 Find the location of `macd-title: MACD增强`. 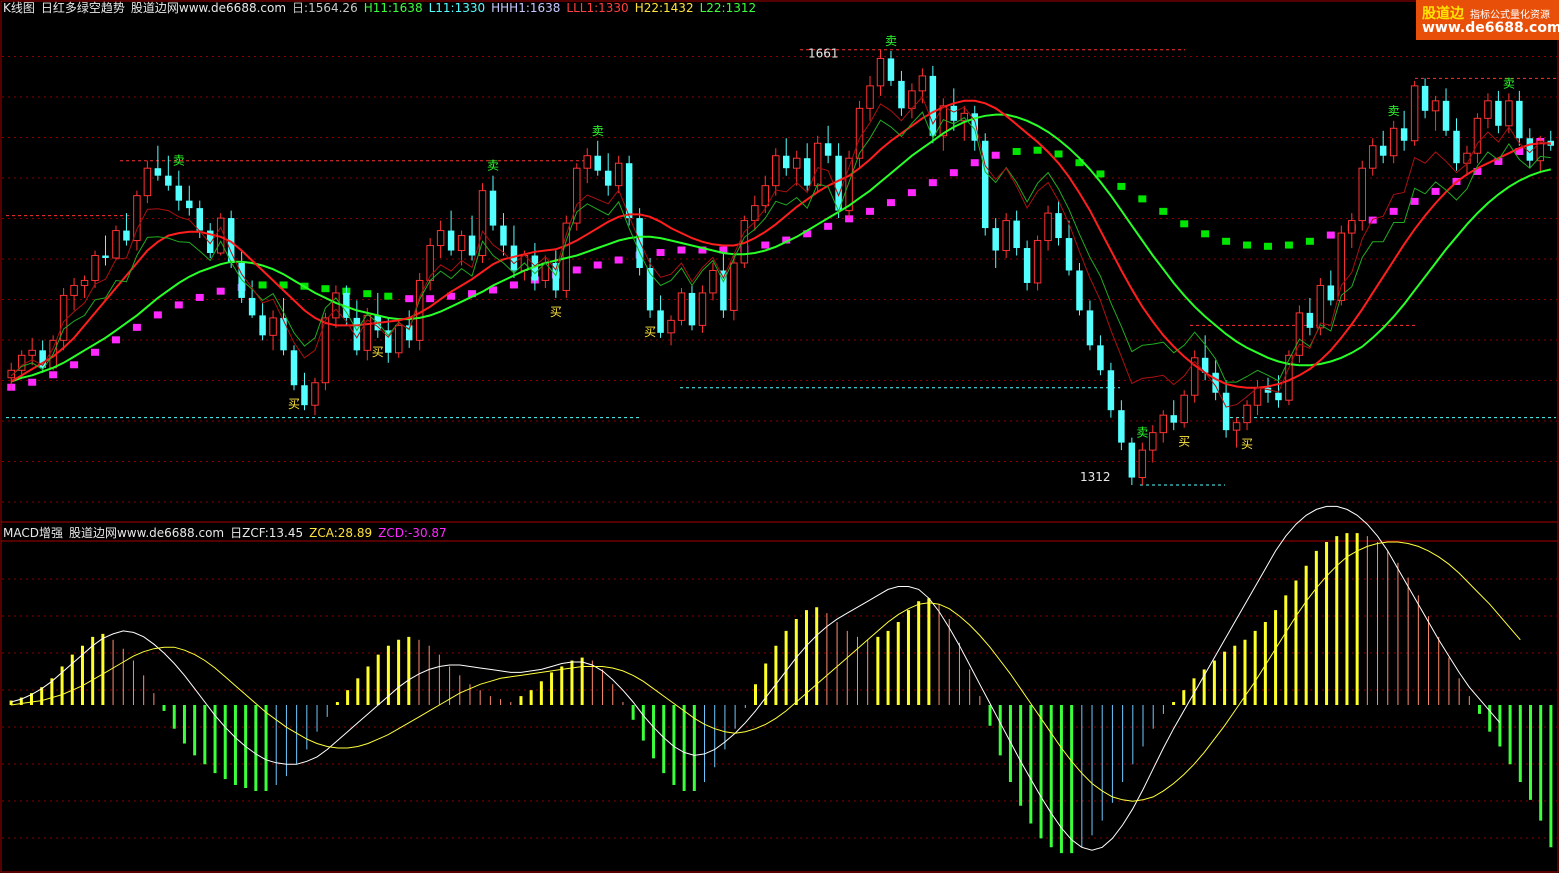

macd-title: MACD增强 is located at coordinates (33, 533).